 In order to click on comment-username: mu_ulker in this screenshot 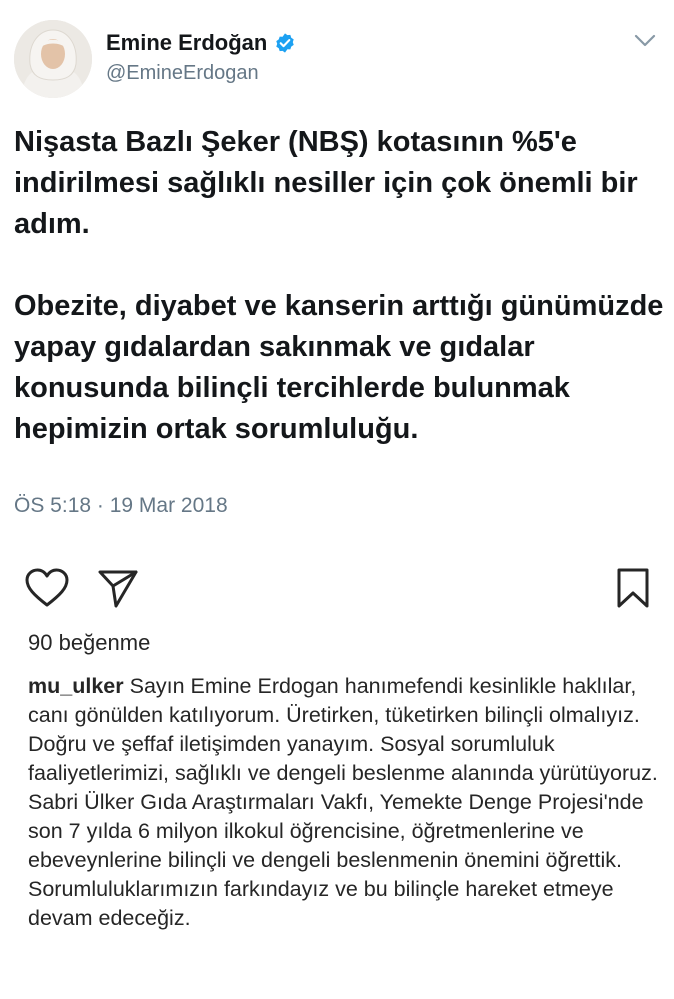, I will do `click(76, 686)`.